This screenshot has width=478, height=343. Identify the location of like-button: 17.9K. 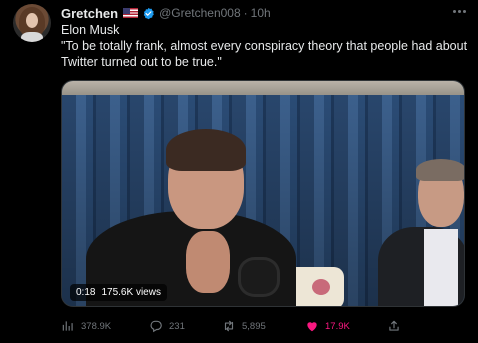
(327, 326).